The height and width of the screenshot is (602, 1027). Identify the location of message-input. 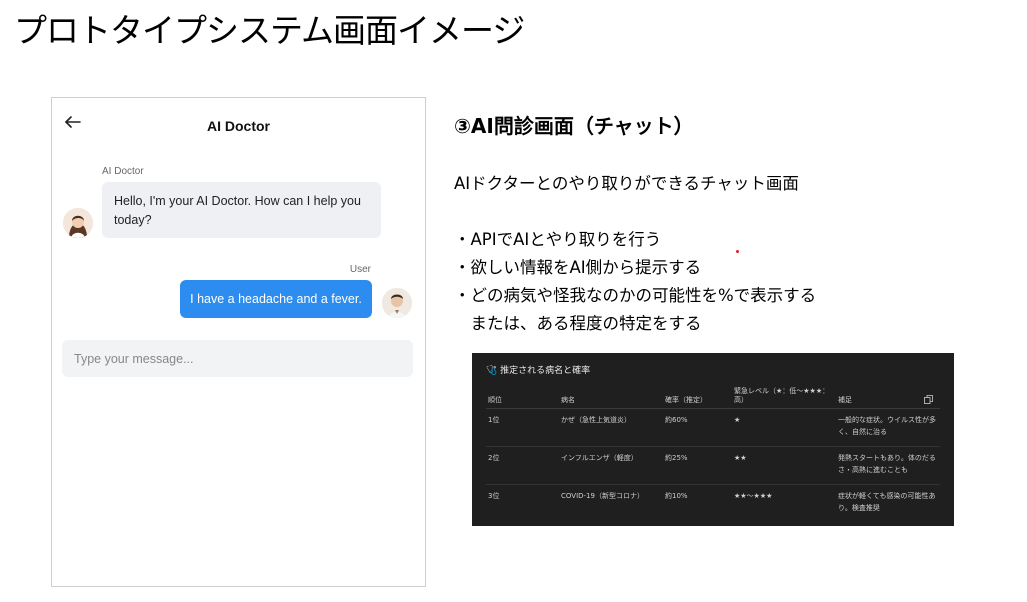
(237, 358).